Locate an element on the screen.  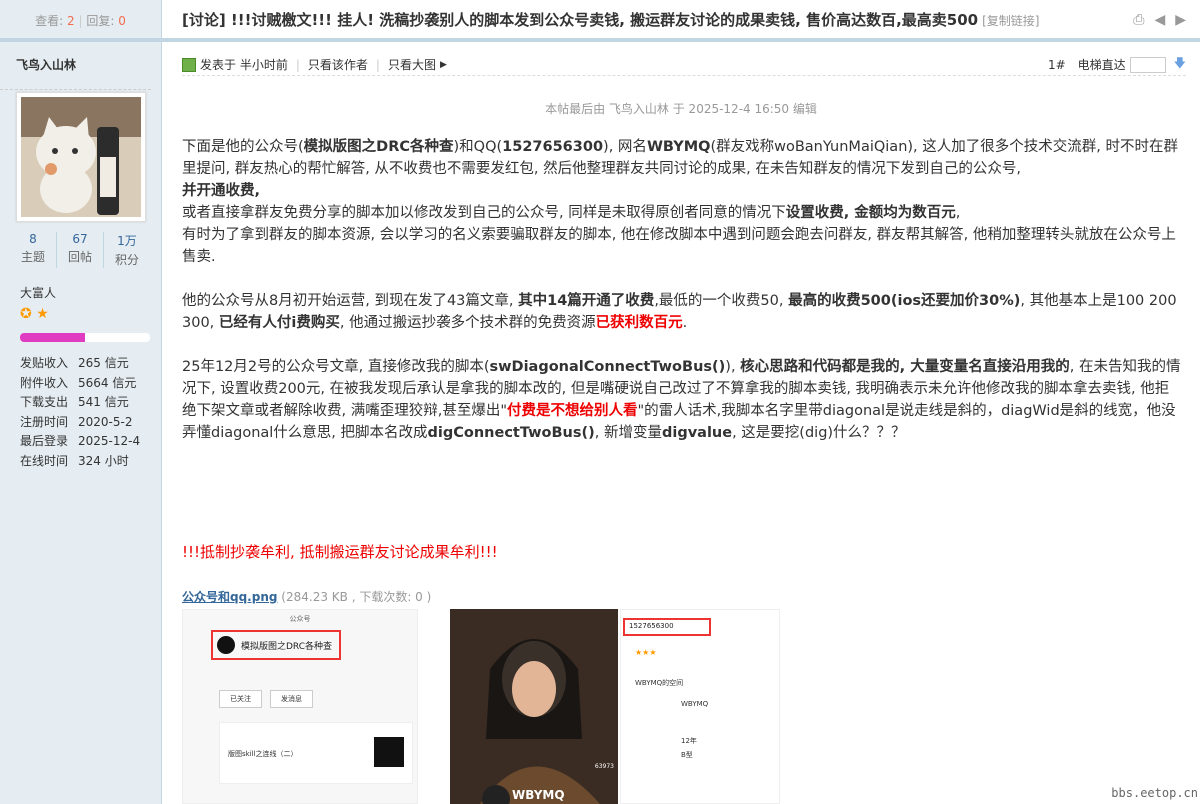
info-row: 在线时间 324 小时 is located at coordinates (80, 462).